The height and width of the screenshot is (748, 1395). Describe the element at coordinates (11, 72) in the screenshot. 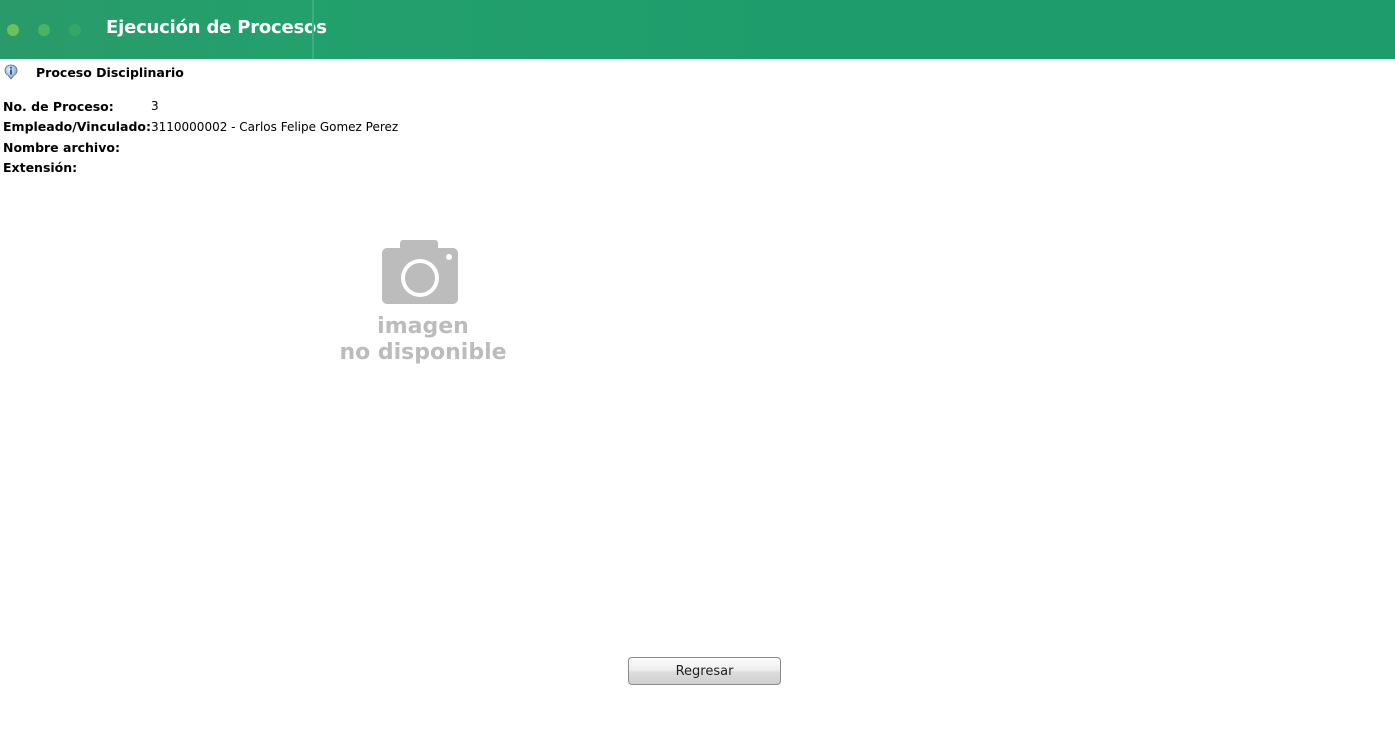

I see `info-icon` at that location.